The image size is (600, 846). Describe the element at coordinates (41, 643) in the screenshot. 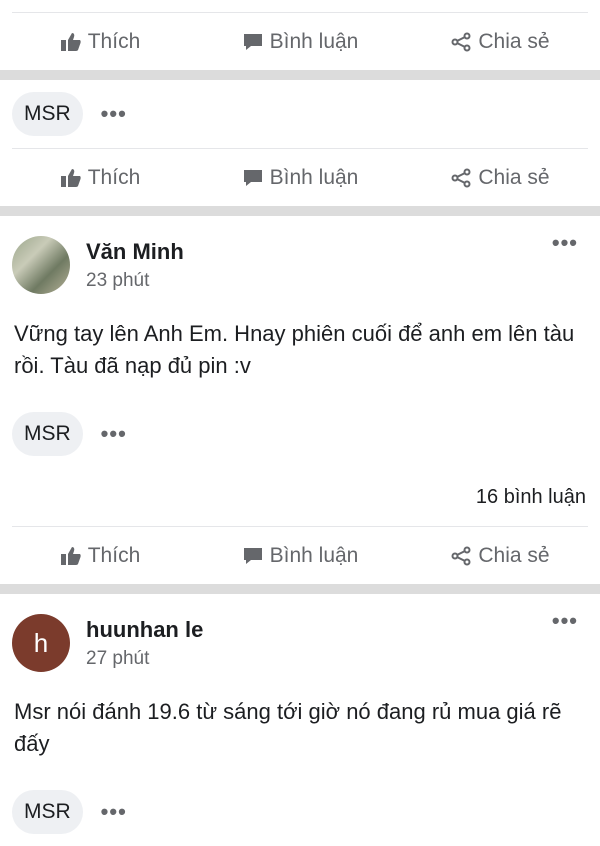

I see `avatar: h` at that location.